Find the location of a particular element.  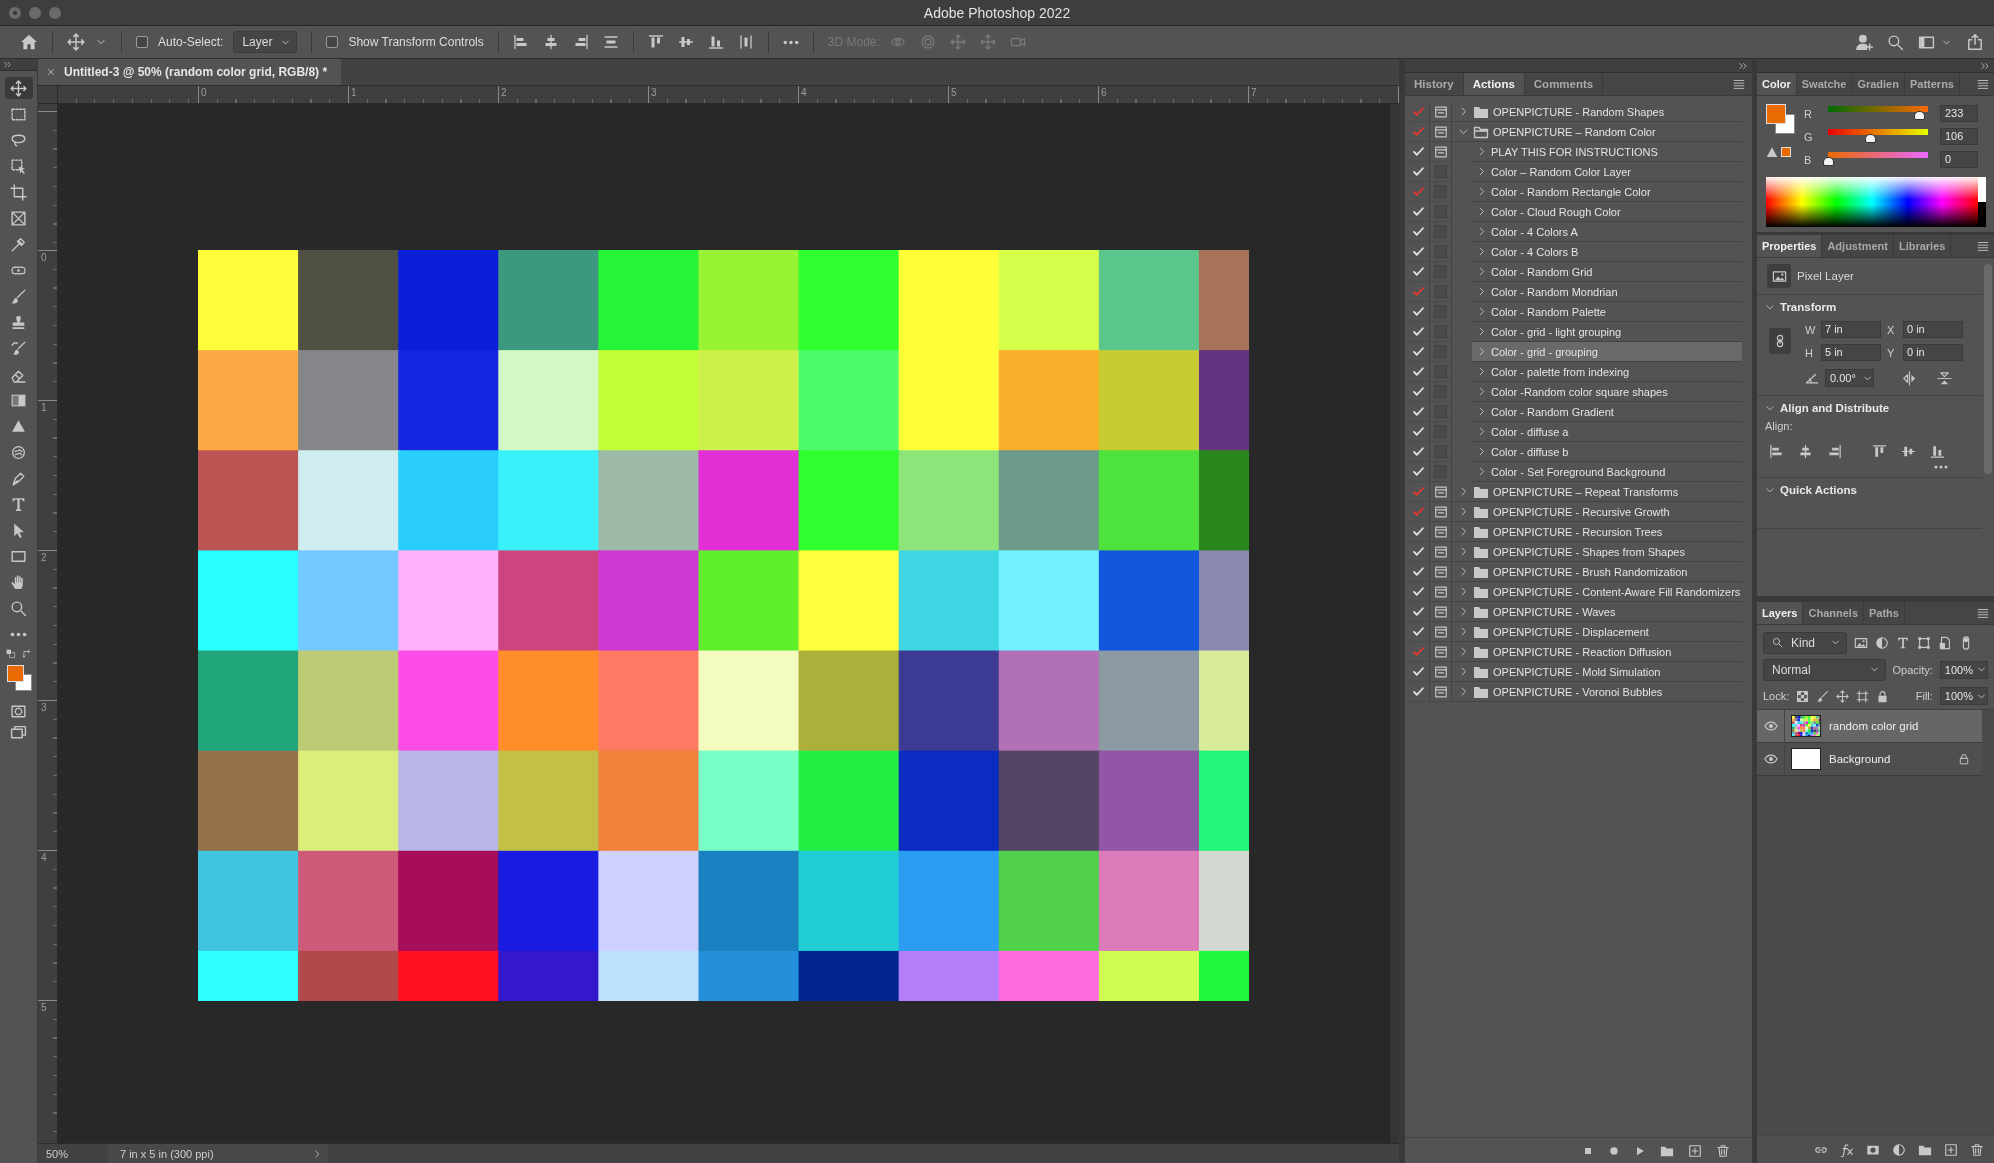

search-icon is located at coordinates (1895, 42).